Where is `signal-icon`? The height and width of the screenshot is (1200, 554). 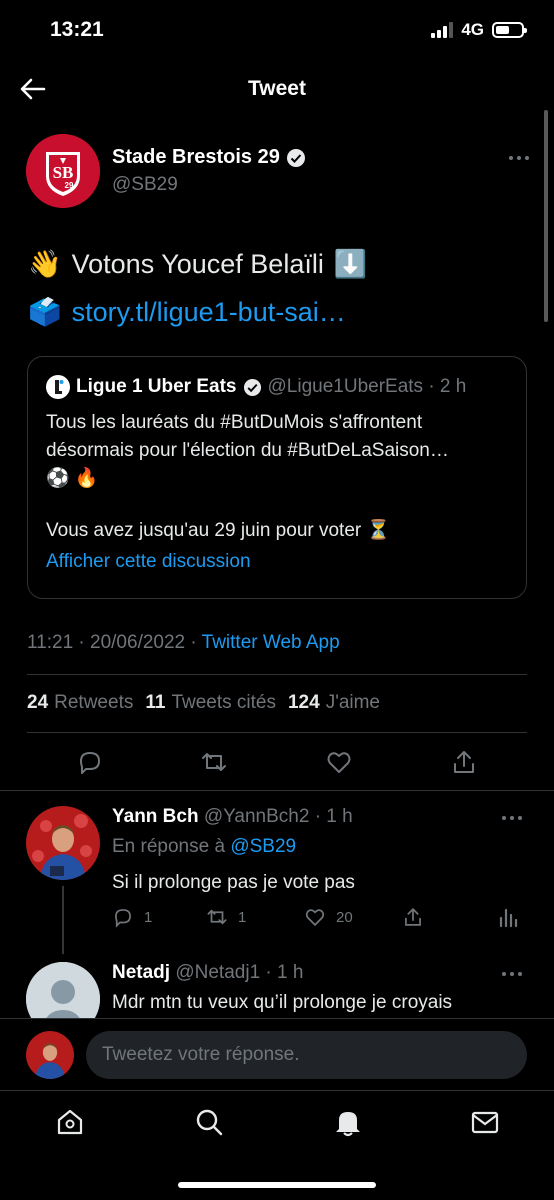 signal-icon is located at coordinates (442, 30).